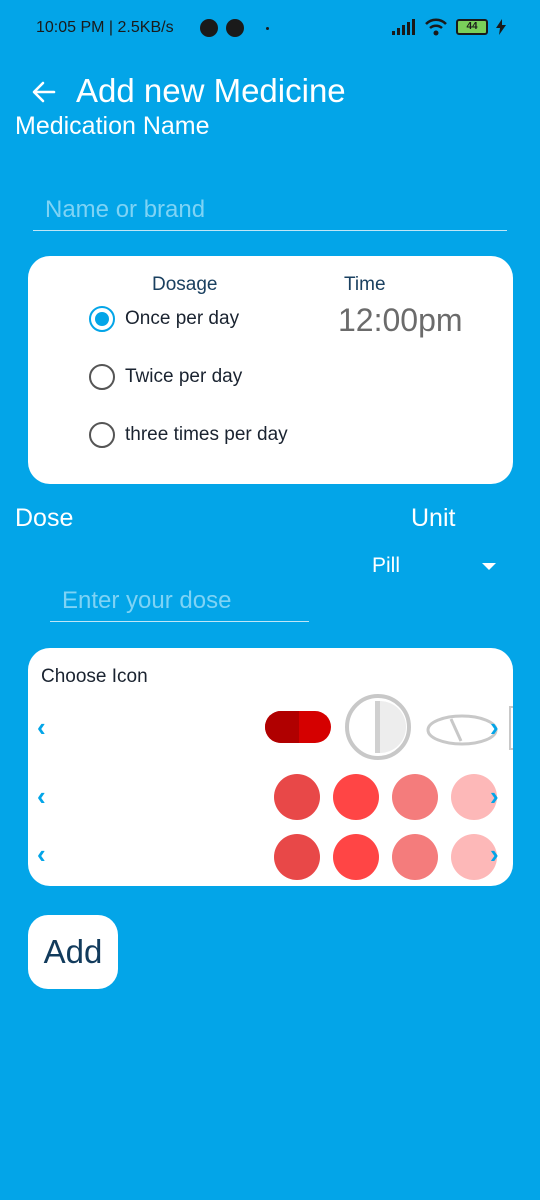 The image size is (540, 1200). What do you see at coordinates (400, 320) in the screenshot?
I see `time-picker: 12:00pm` at bounding box center [400, 320].